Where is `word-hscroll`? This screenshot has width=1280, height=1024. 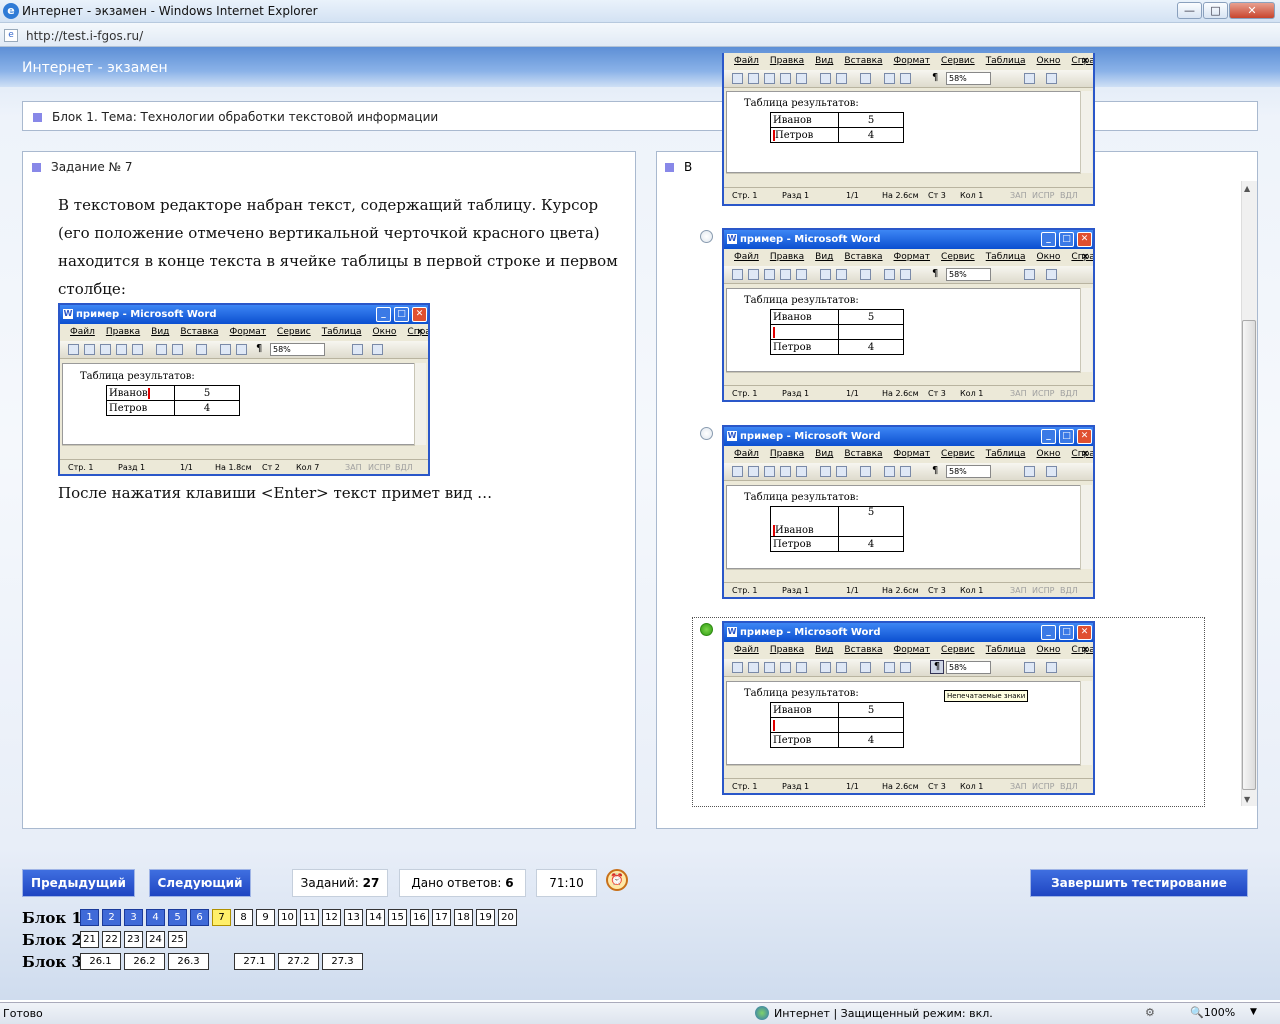
word-hscroll is located at coordinates (238, 451).